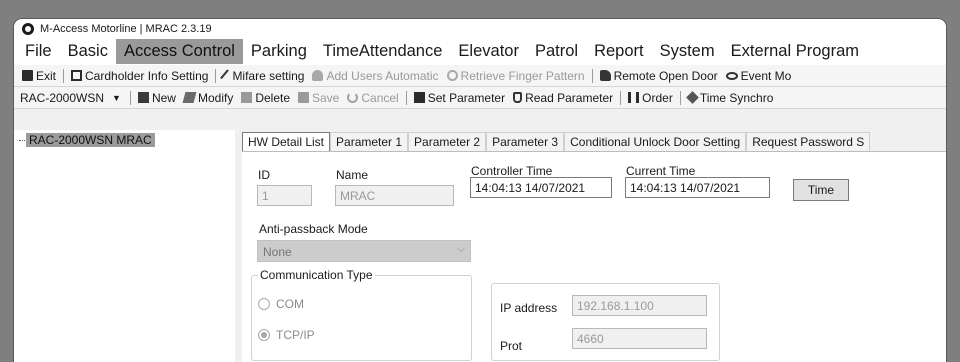 This screenshot has height=362, width=960. I want to click on read-parameter-button: Read Parameter, so click(563, 98).